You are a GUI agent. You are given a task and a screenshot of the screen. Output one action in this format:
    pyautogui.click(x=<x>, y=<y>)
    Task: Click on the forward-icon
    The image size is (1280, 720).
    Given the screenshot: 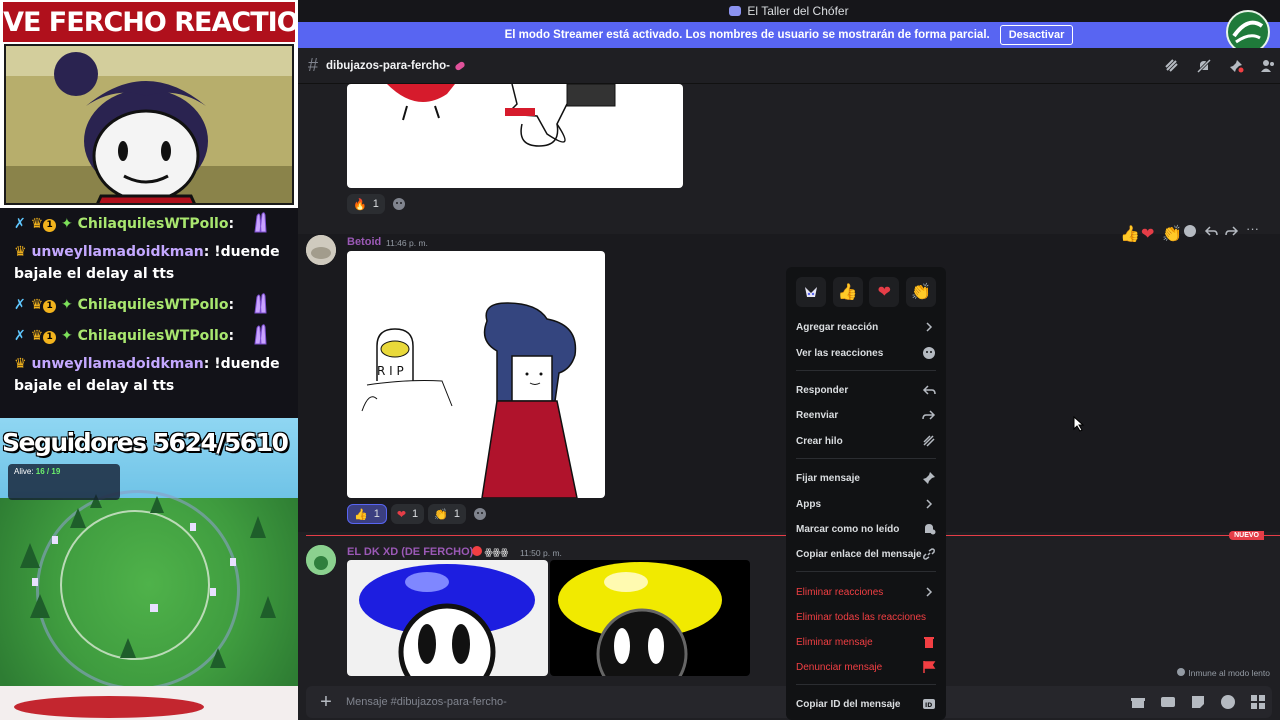 What is the action you would take?
    pyautogui.click(x=1232, y=231)
    